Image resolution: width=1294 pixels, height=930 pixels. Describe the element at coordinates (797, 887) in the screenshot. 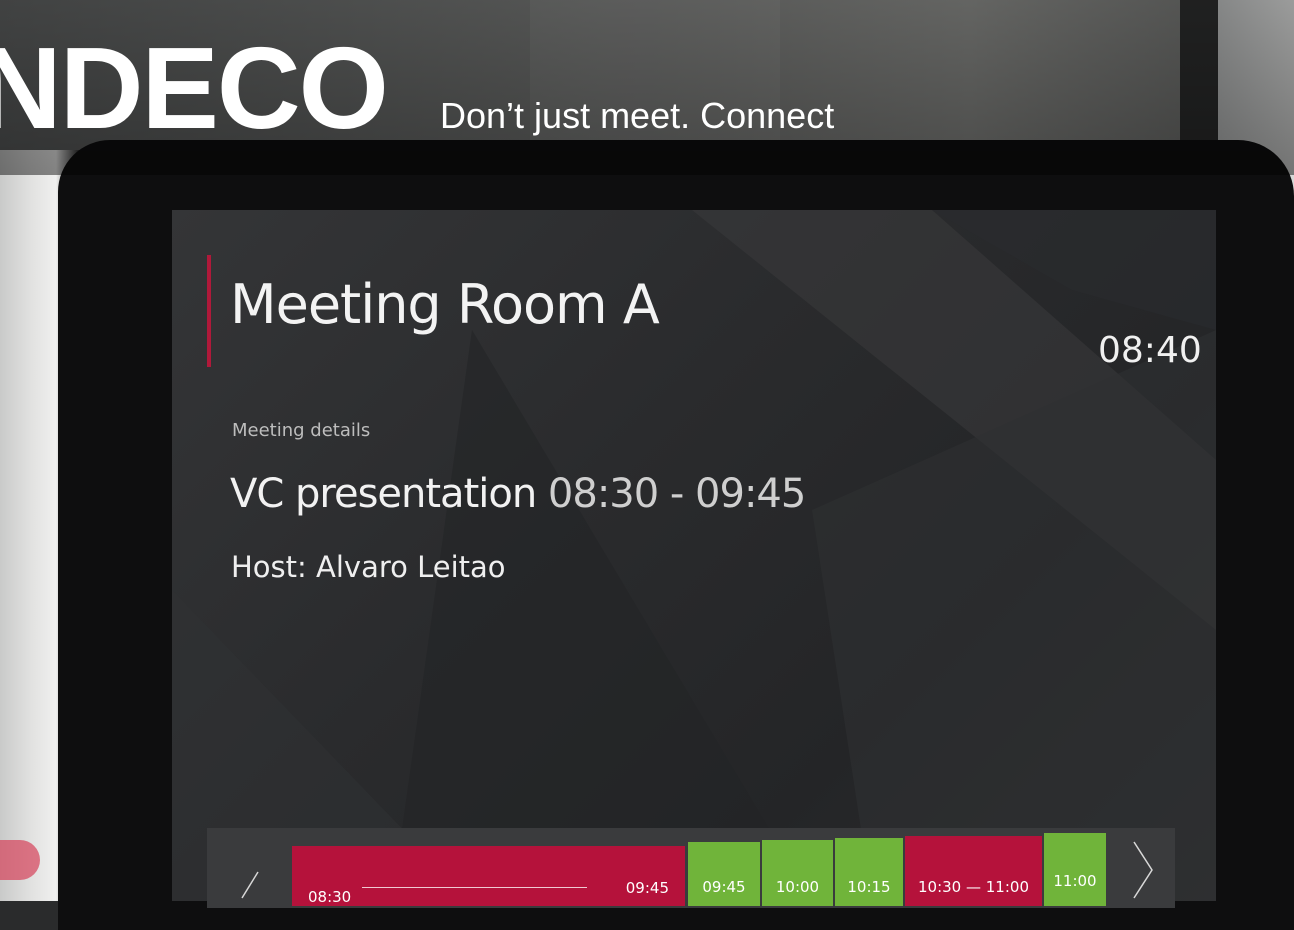

I see `timeline-slot-label: 10:00` at that location.